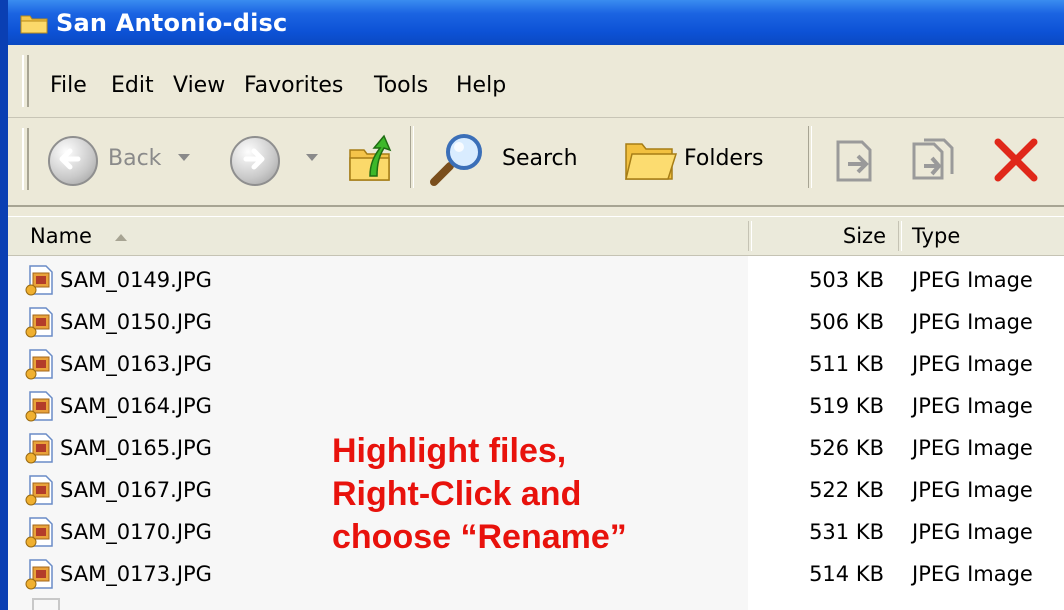  I want to click on column-header-bar: Name Size Type, so click(536, 236).